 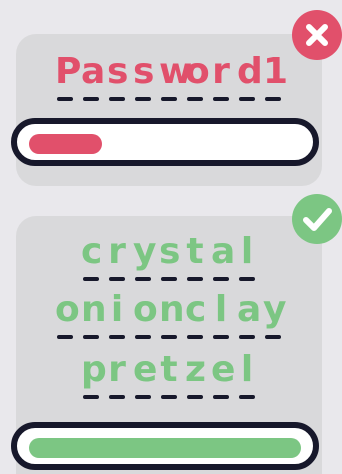 I want to click on letter-slot: p, so click(x=94, y=374).